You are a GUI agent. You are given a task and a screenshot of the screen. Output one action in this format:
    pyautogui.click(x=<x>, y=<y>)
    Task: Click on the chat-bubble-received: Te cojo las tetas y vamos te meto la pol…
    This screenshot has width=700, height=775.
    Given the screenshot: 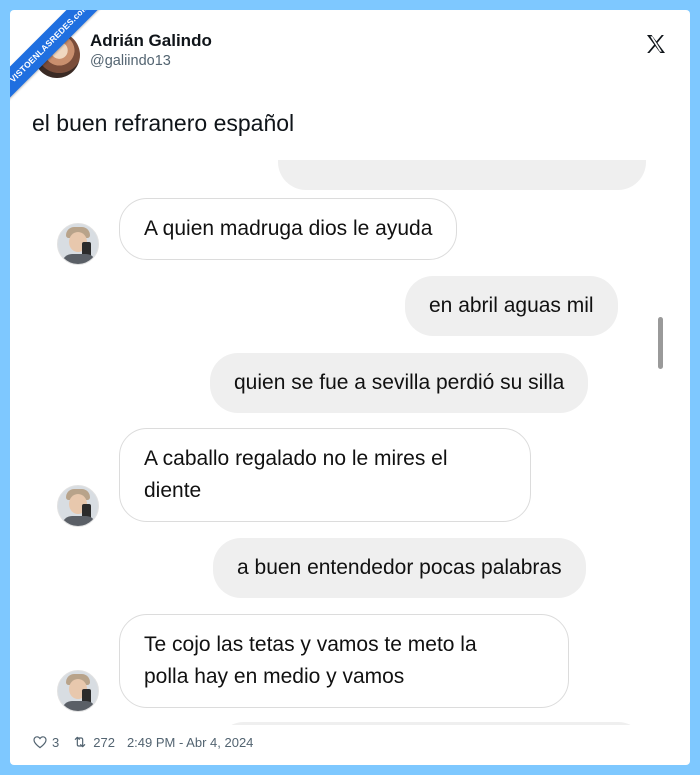 What is the action you would take?
    pyautogui.click(x=344, y=661)
    